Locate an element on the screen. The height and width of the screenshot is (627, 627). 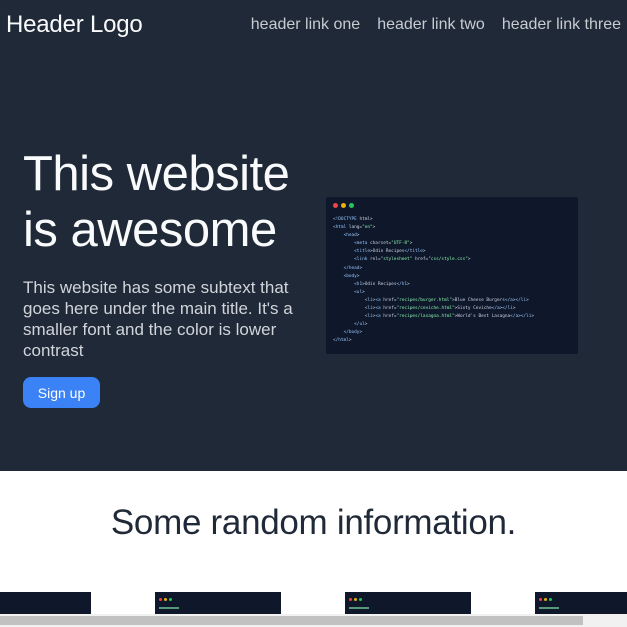
code-line: <ul> is located at coordinates (359, 292).